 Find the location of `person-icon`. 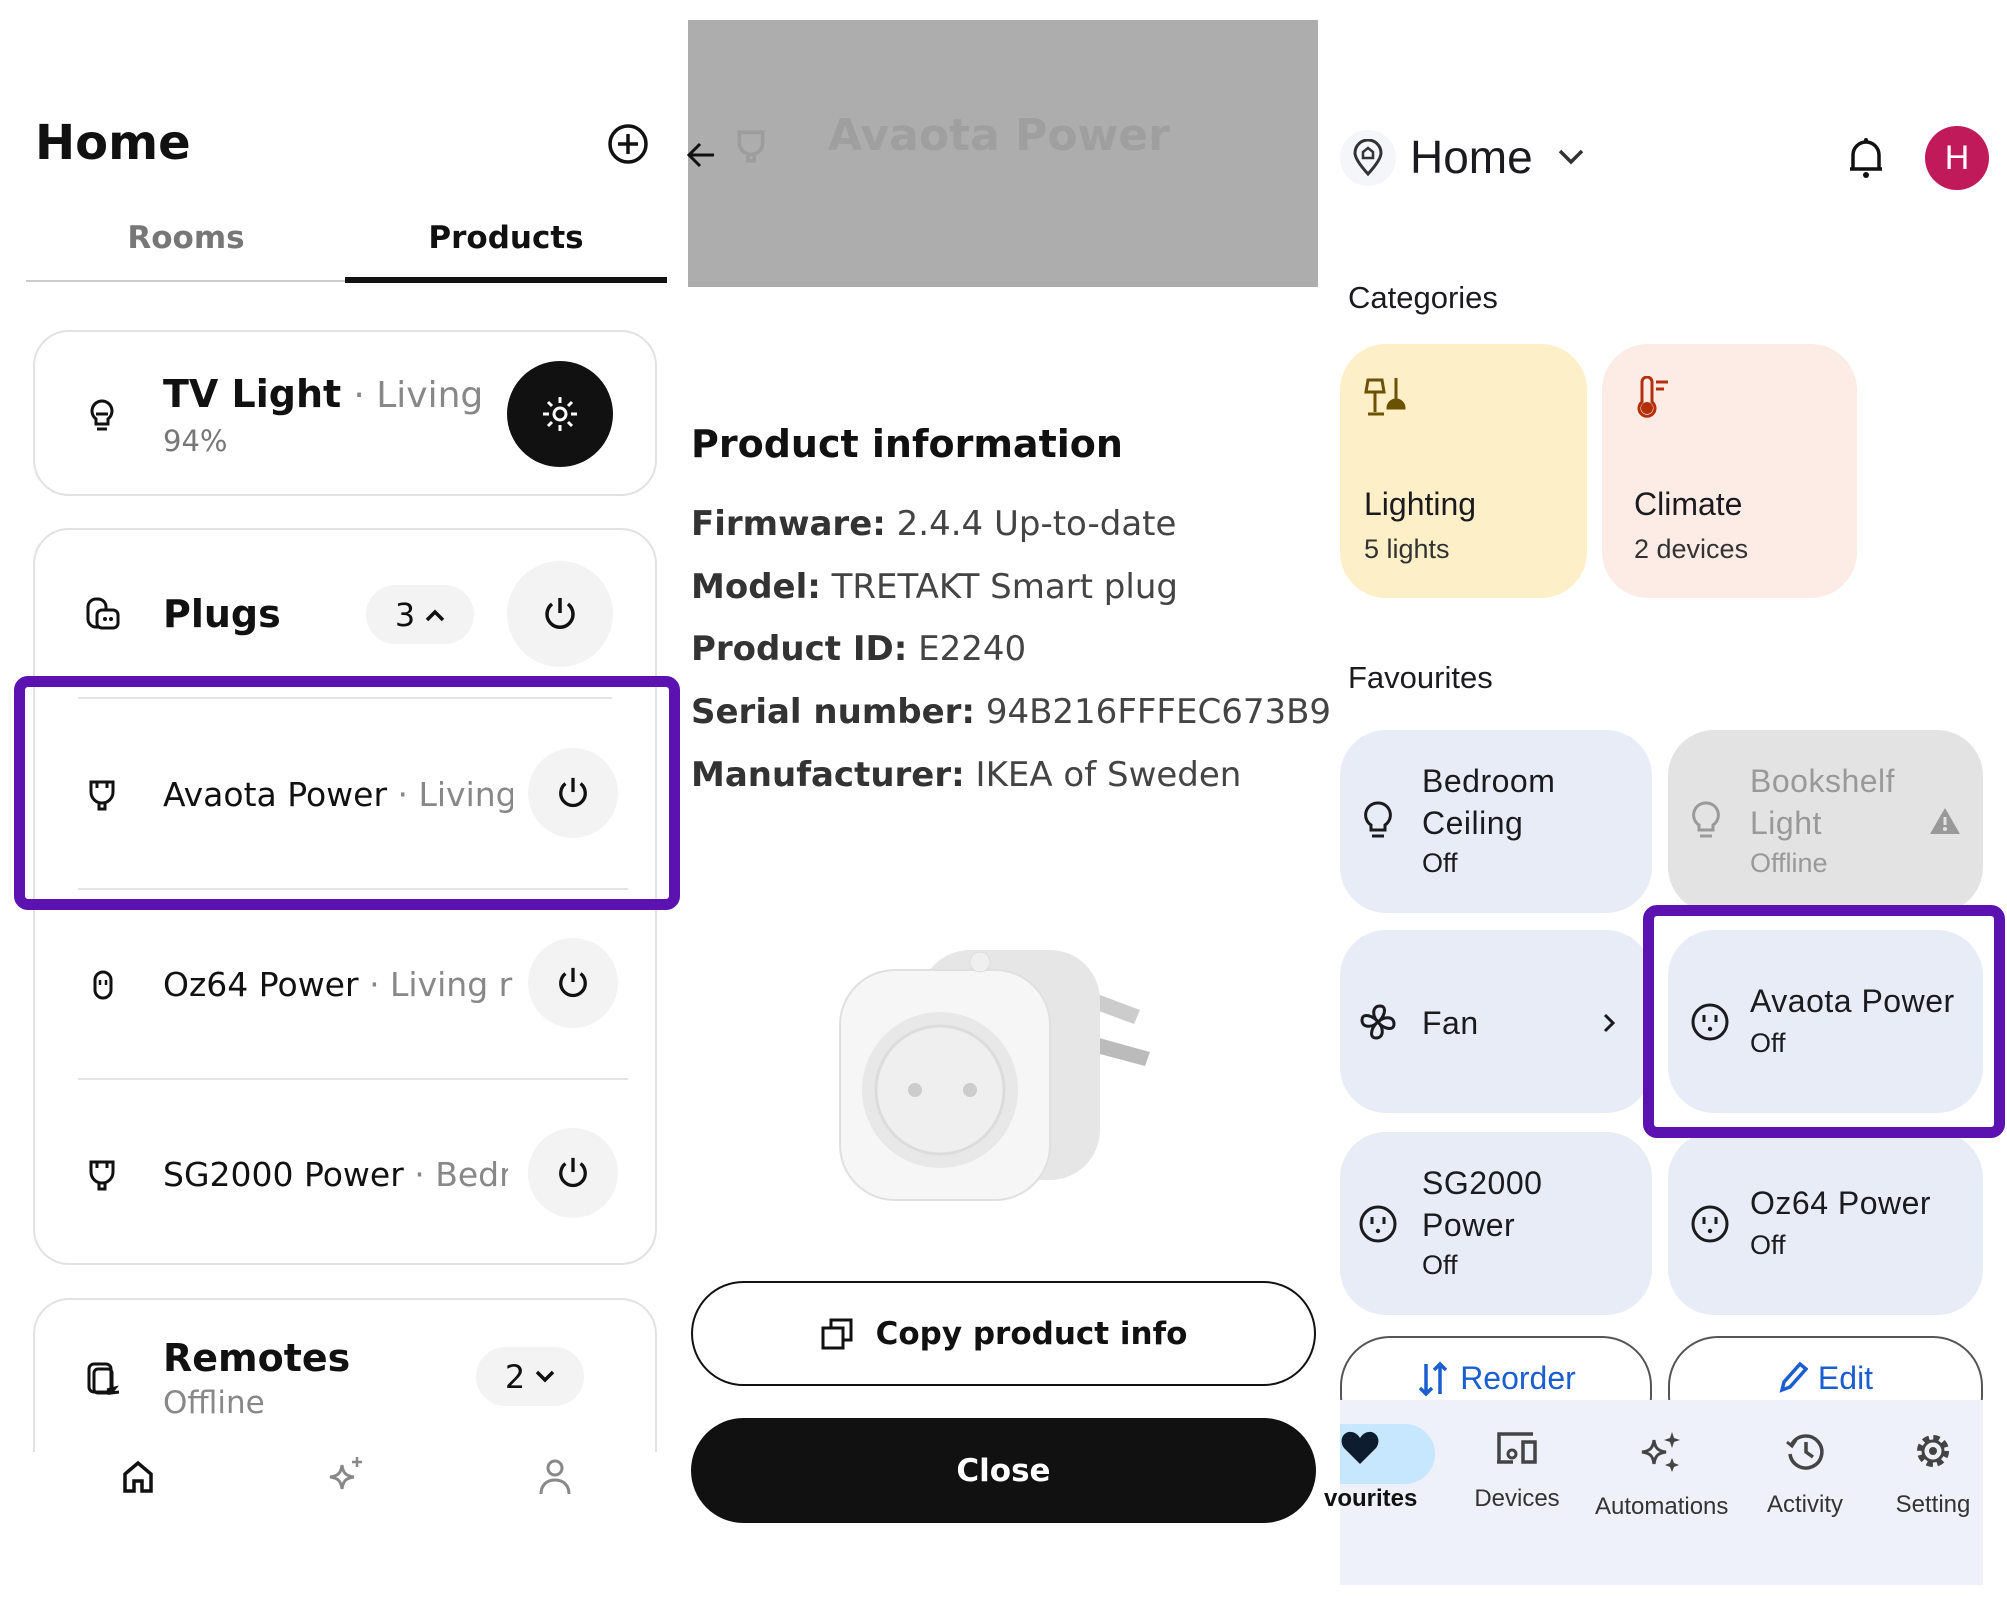

person-icon is located at coordinates (555, 1477).